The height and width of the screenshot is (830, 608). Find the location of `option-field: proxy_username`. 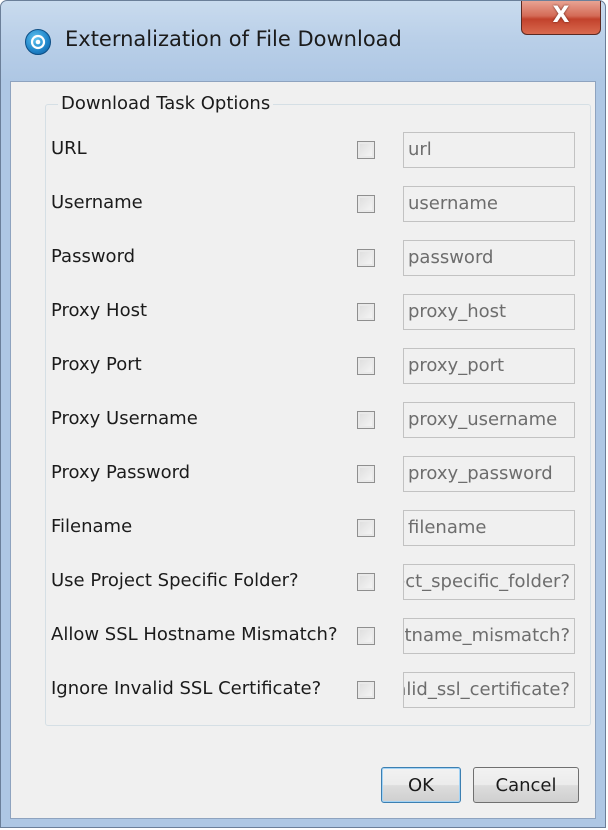

option-field: proxy_username is located at coordinates (489, 420).